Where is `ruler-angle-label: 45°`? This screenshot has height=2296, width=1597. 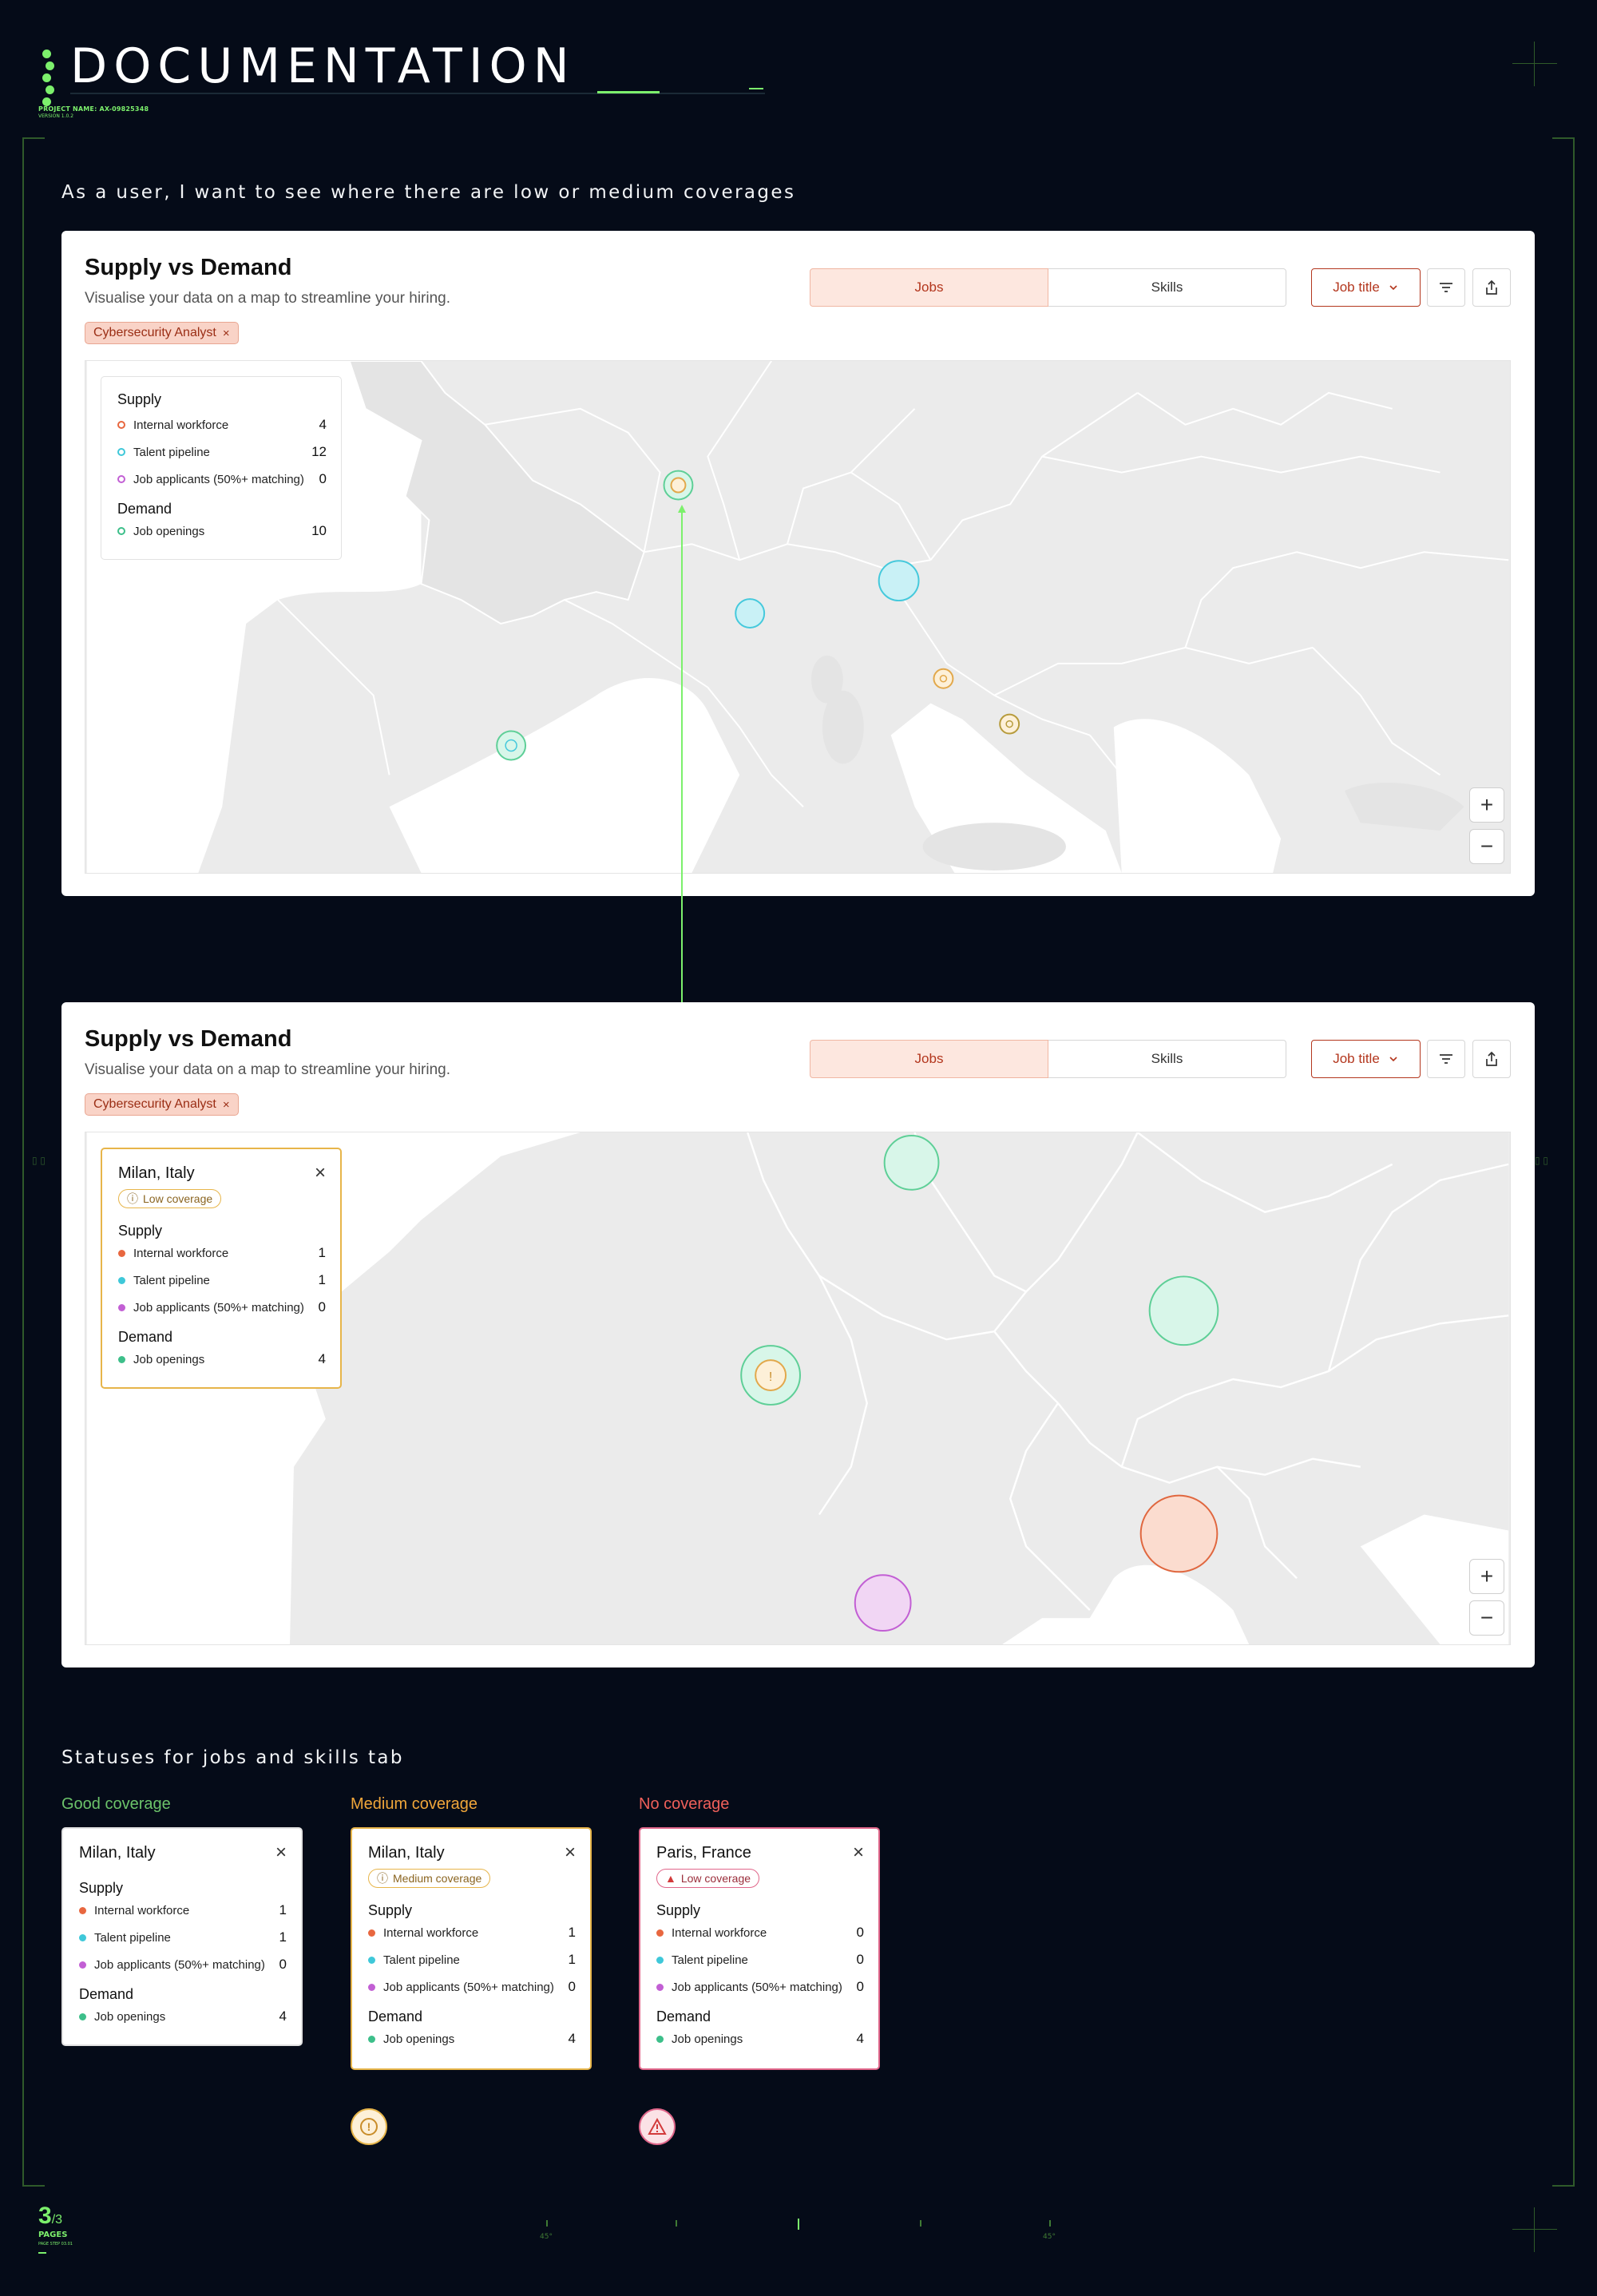 ruler-angle-label: 45° is located at coordinates (1049, 2237).